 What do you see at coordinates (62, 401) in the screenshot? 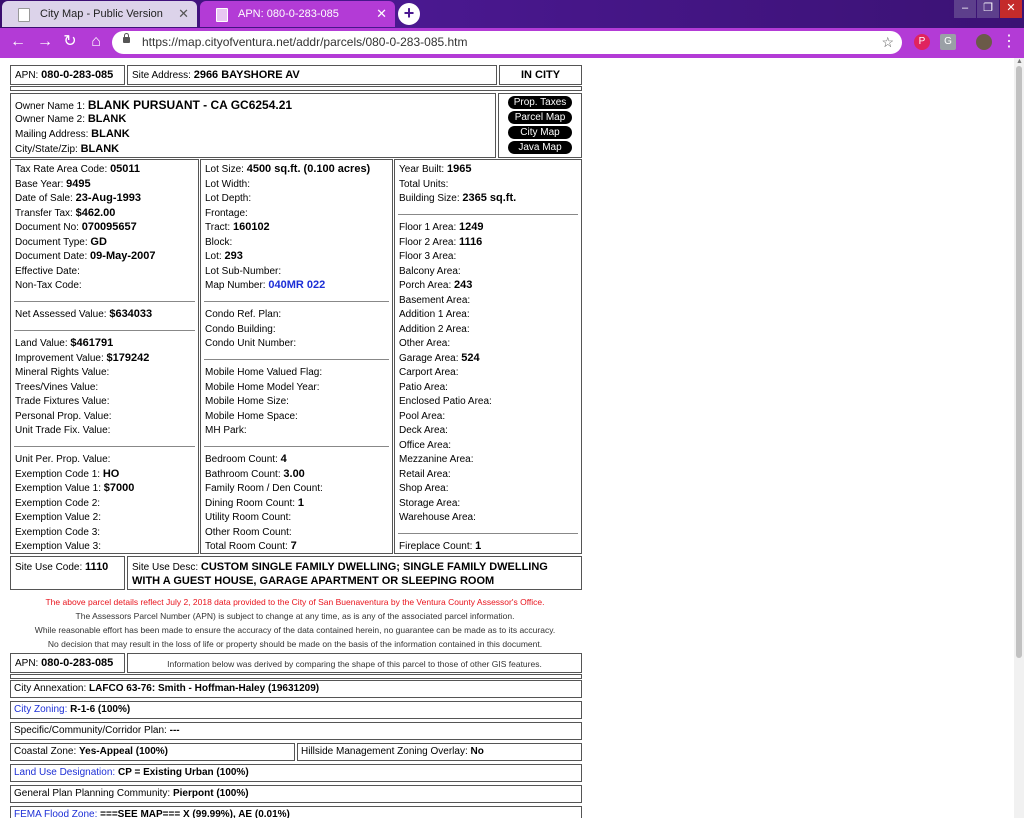
I see `field-label: Trade Fixtures Value:` at bounding box center [62, 401].